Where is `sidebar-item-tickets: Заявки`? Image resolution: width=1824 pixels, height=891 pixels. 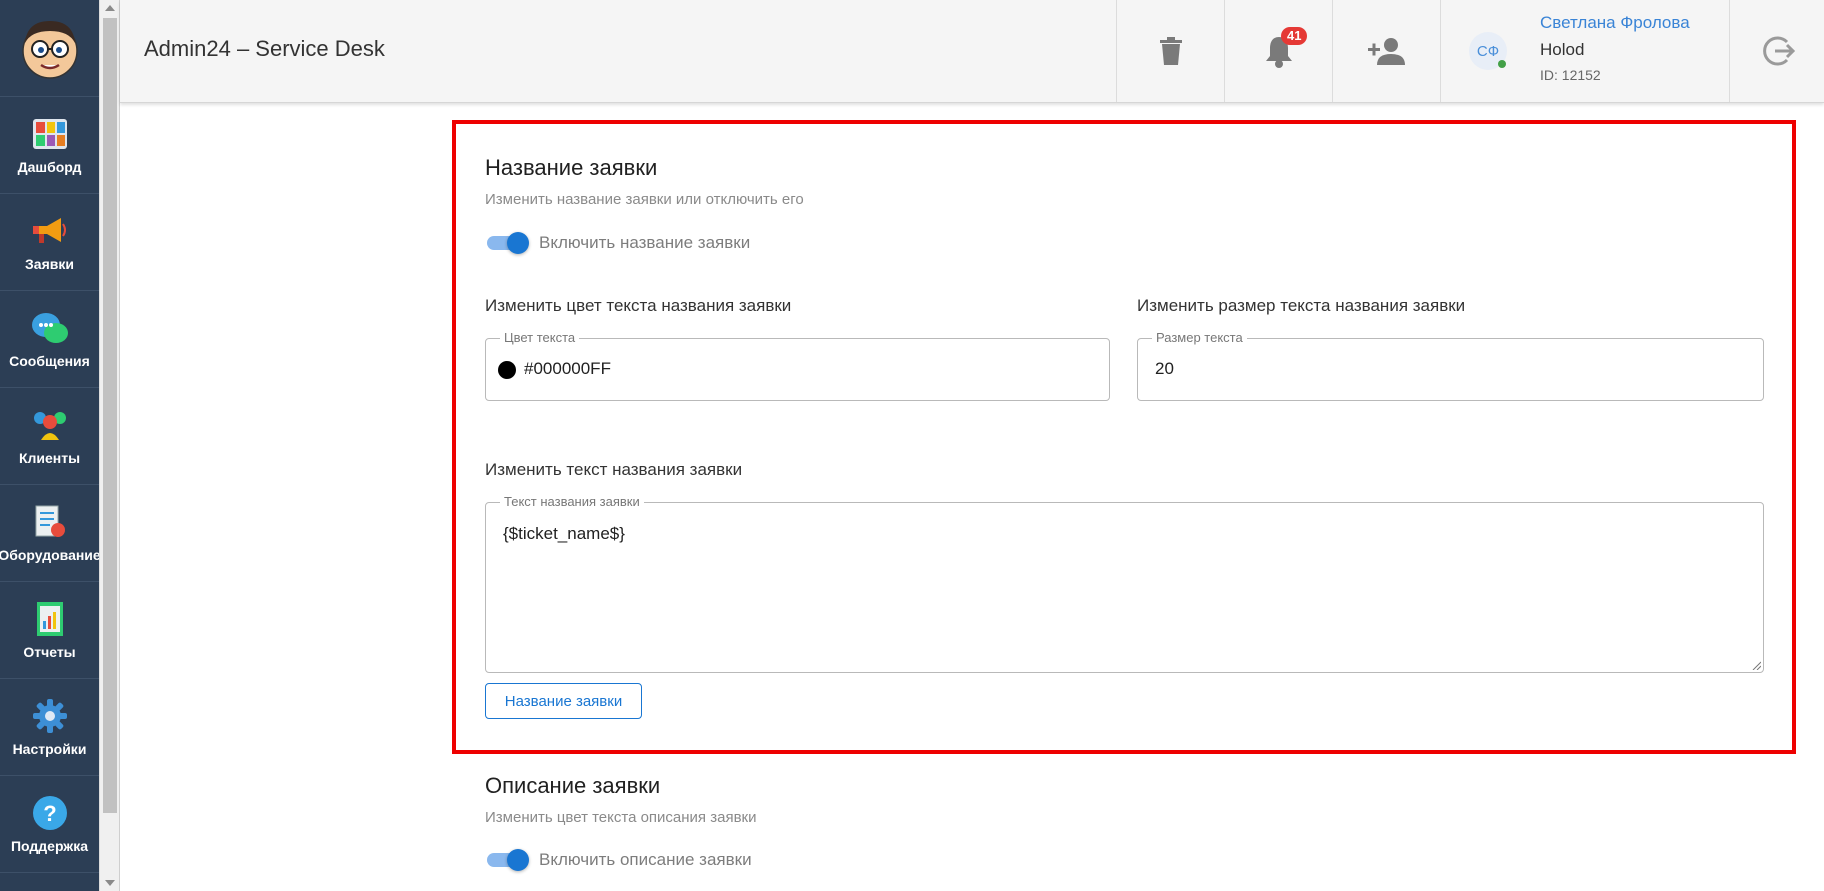
sidebar-item-tickets: Заявки is located at coordinates (49, 242).